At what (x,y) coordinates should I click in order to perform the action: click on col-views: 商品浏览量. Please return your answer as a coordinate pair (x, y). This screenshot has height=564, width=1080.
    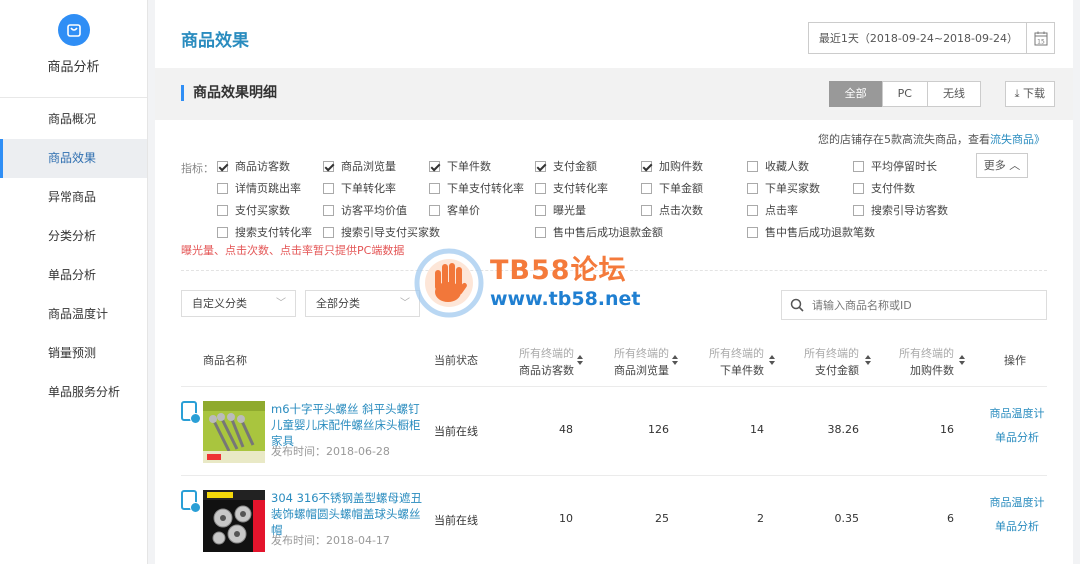
    Looking at the image, I should click on (641, 370).